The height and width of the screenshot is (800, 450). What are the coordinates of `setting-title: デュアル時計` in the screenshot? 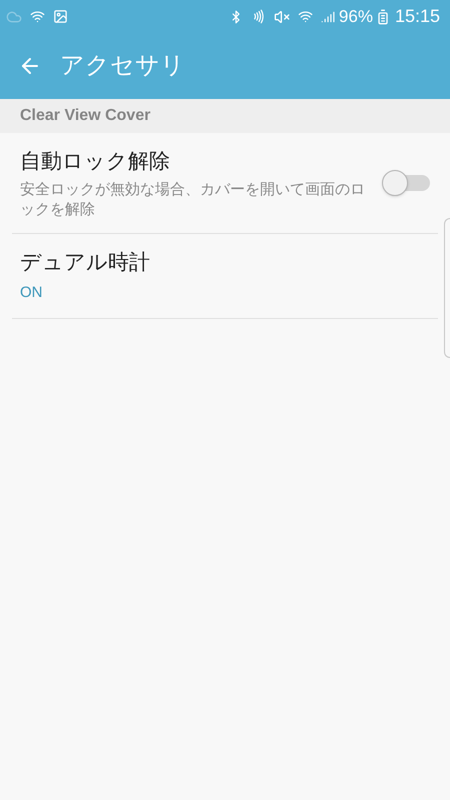 It's located at (85, 263).